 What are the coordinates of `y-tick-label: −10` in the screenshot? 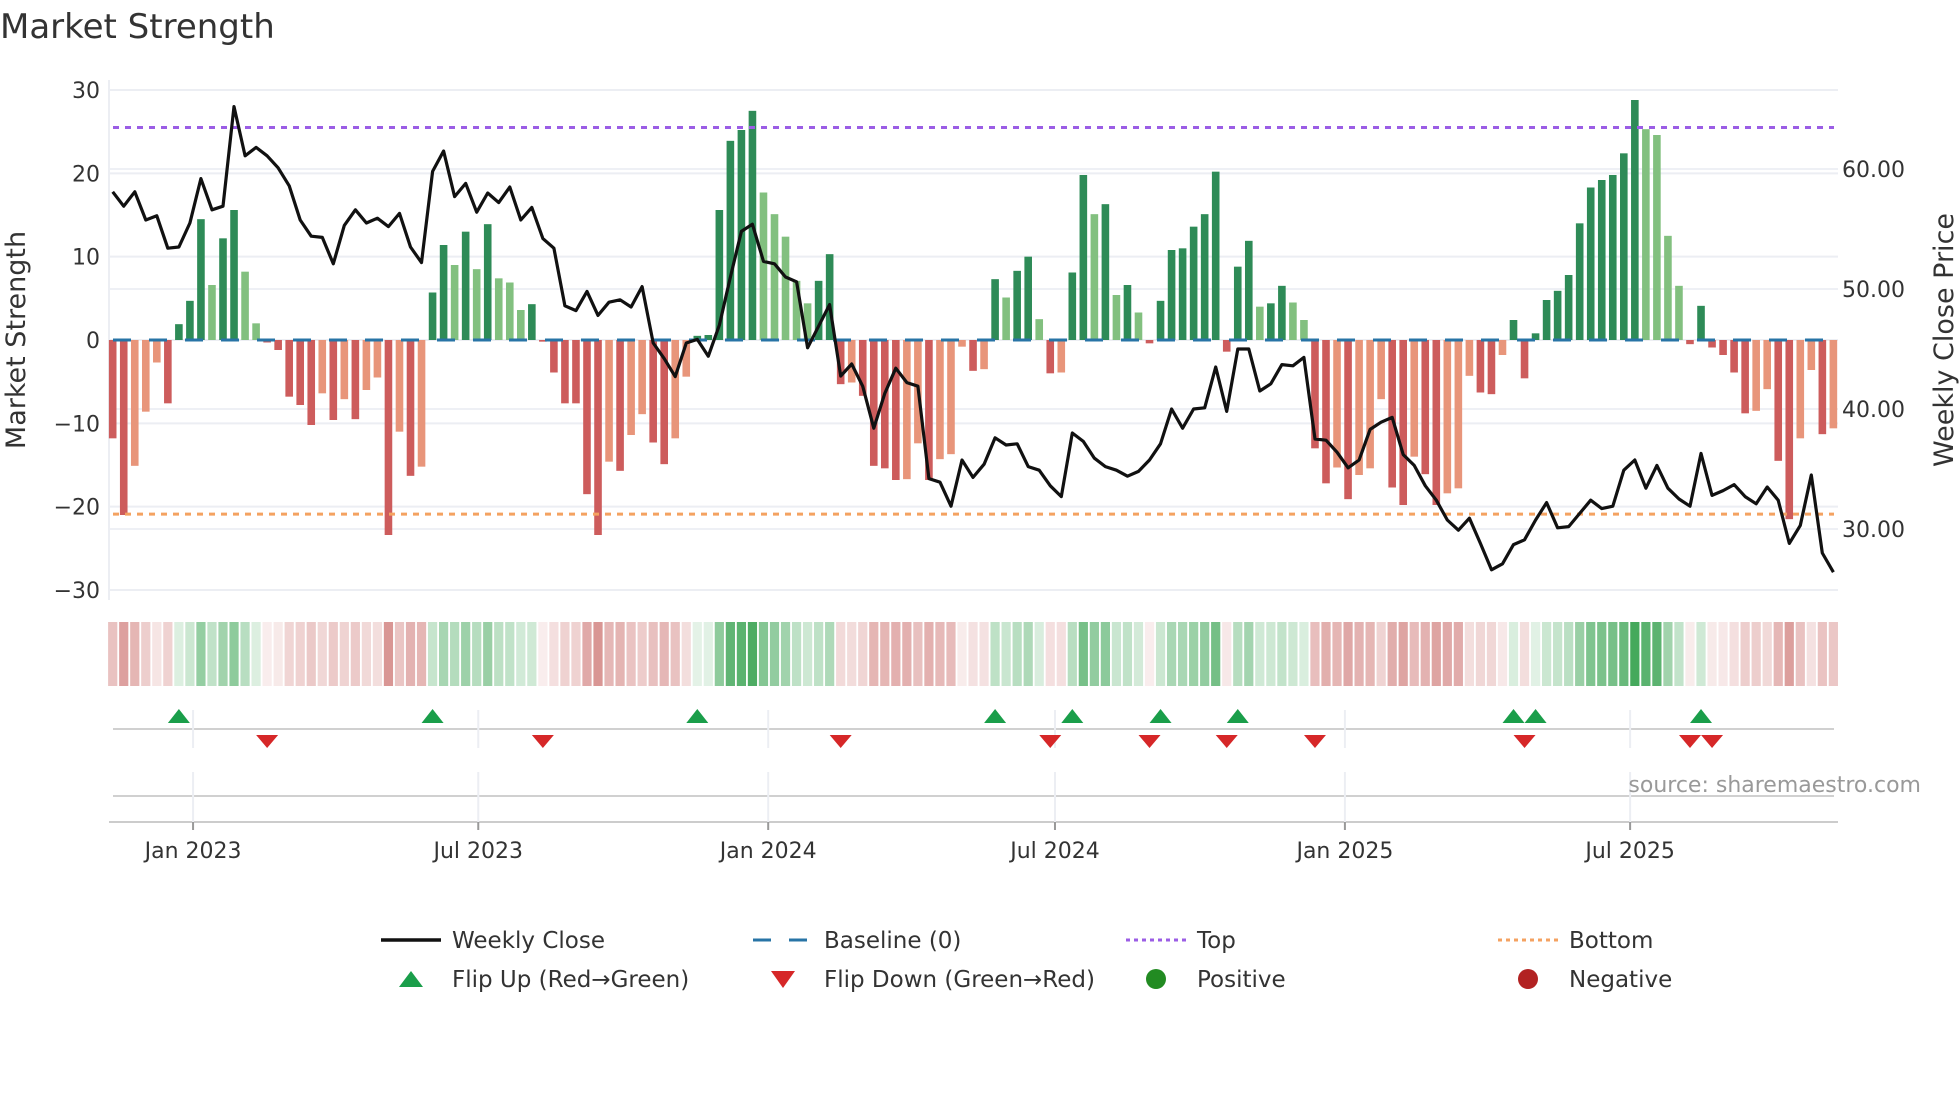 It's located at (77, 424).